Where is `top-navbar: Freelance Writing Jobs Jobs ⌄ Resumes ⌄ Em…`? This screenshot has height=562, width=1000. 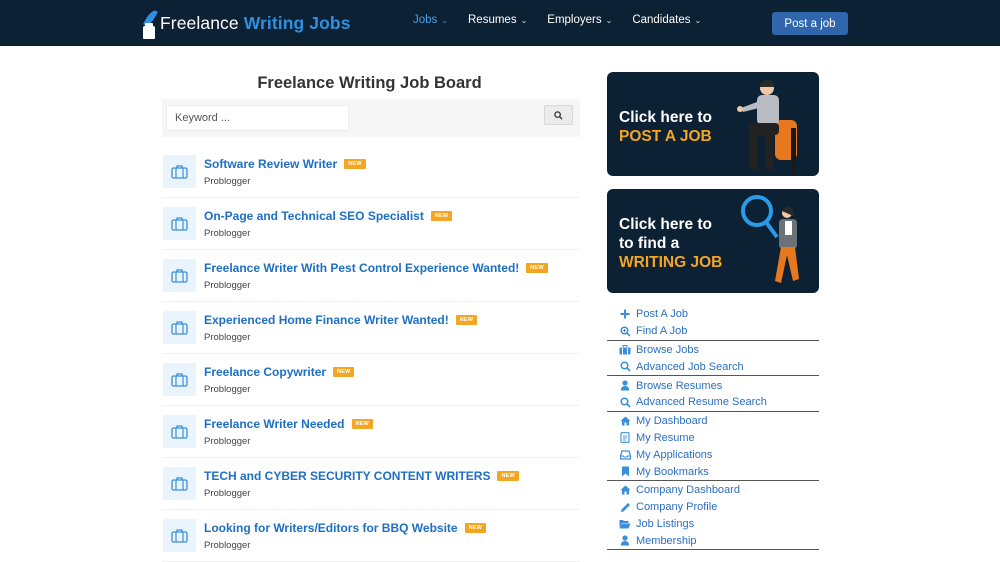 top-navbar: Freelance Writing Jobs Jobs ⌄ Resumes ⌄ Em… is located at coordinates (500, 23).